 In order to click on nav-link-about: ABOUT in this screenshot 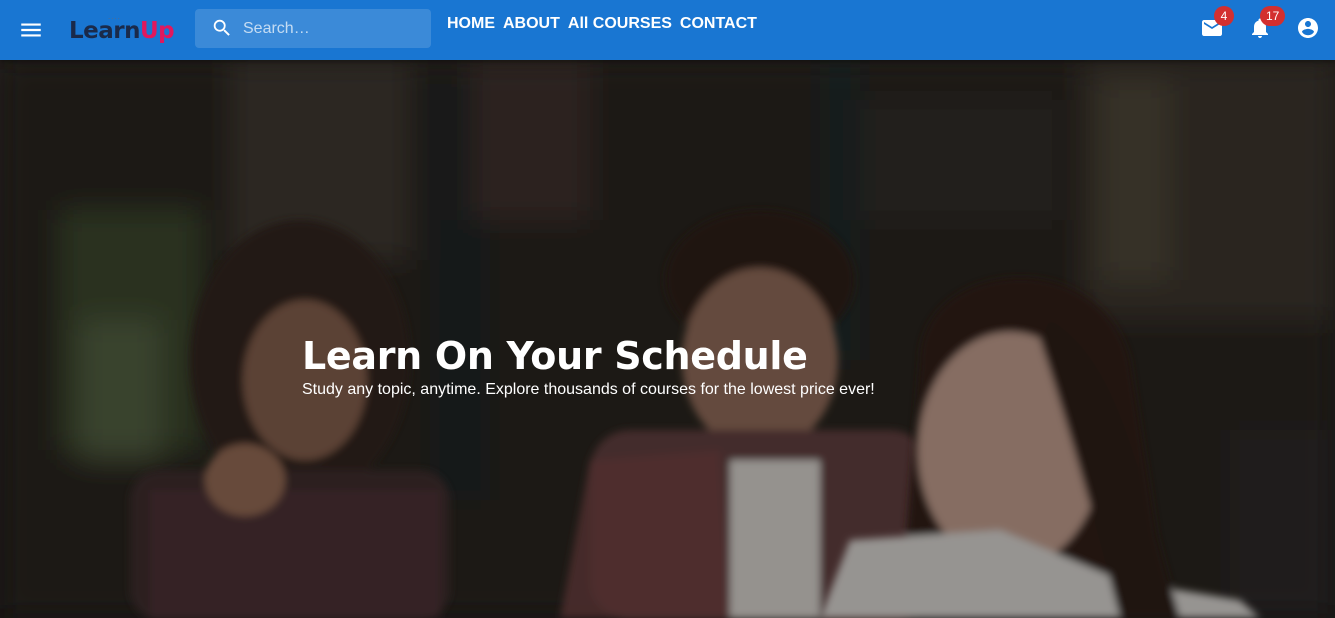, I will do `click(531, 24)`.